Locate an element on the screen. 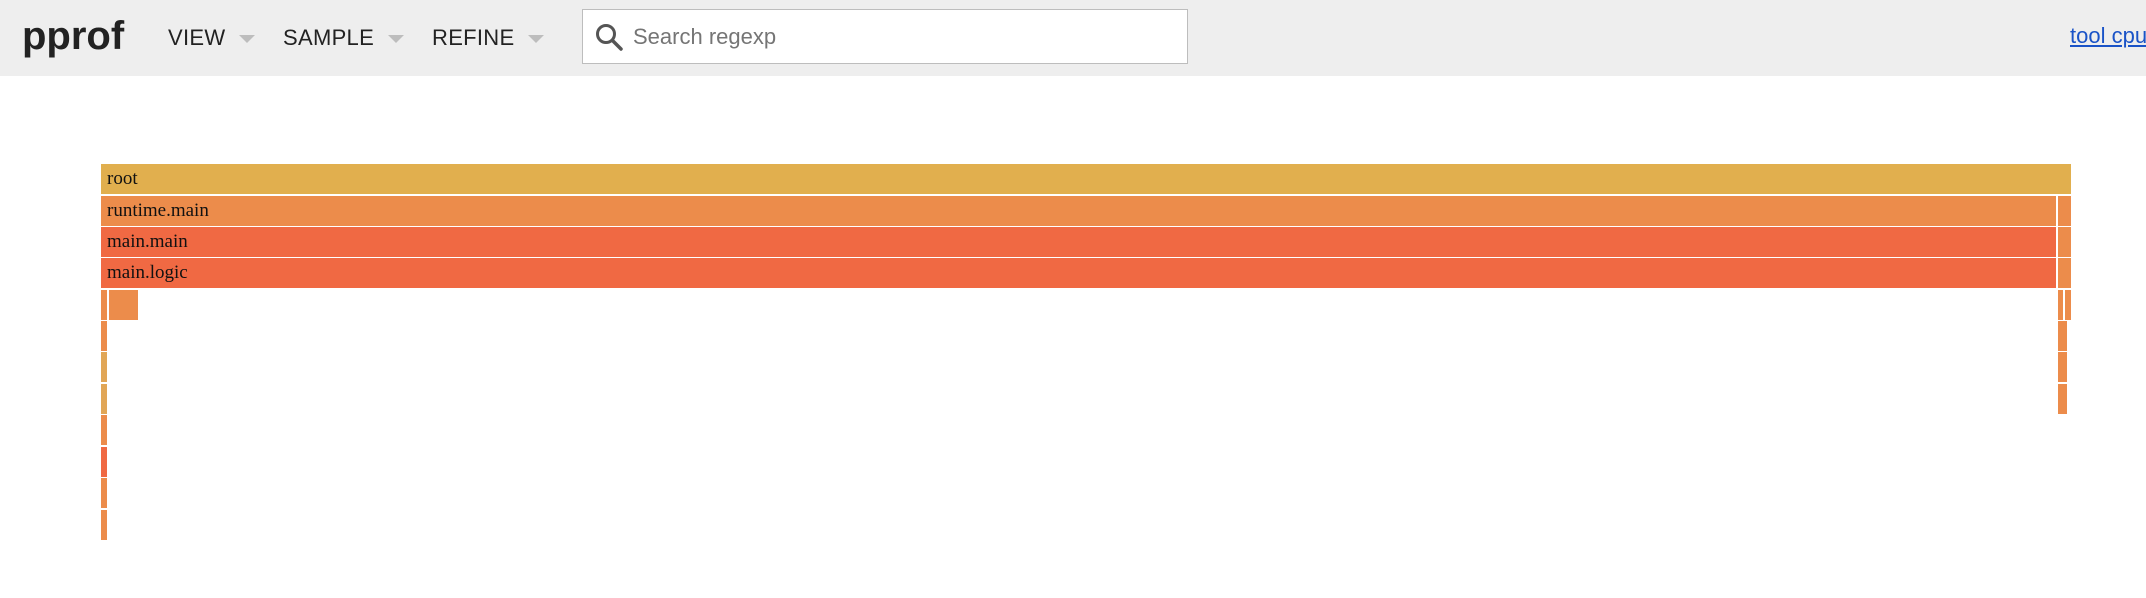  refine-menu-label: REFINE is located at coordinates (473, 37).